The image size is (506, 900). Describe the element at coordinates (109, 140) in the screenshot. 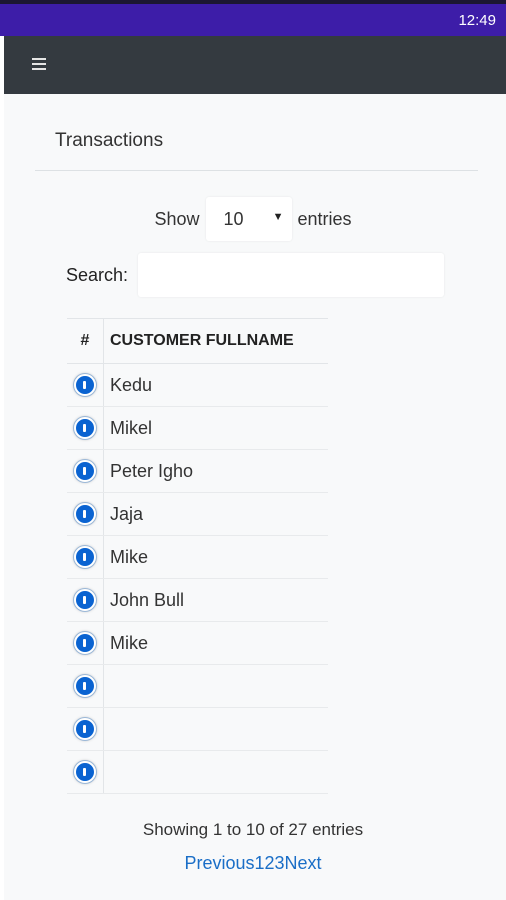

I see `page-title: Transactions` at that location.